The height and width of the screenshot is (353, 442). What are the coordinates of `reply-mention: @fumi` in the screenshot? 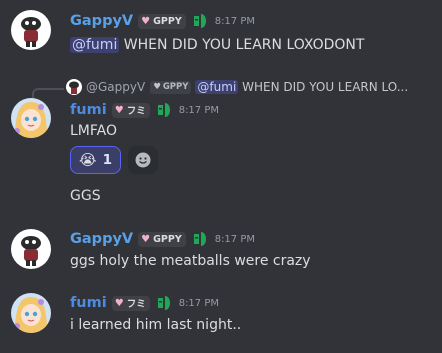 It's located at (217, 87).